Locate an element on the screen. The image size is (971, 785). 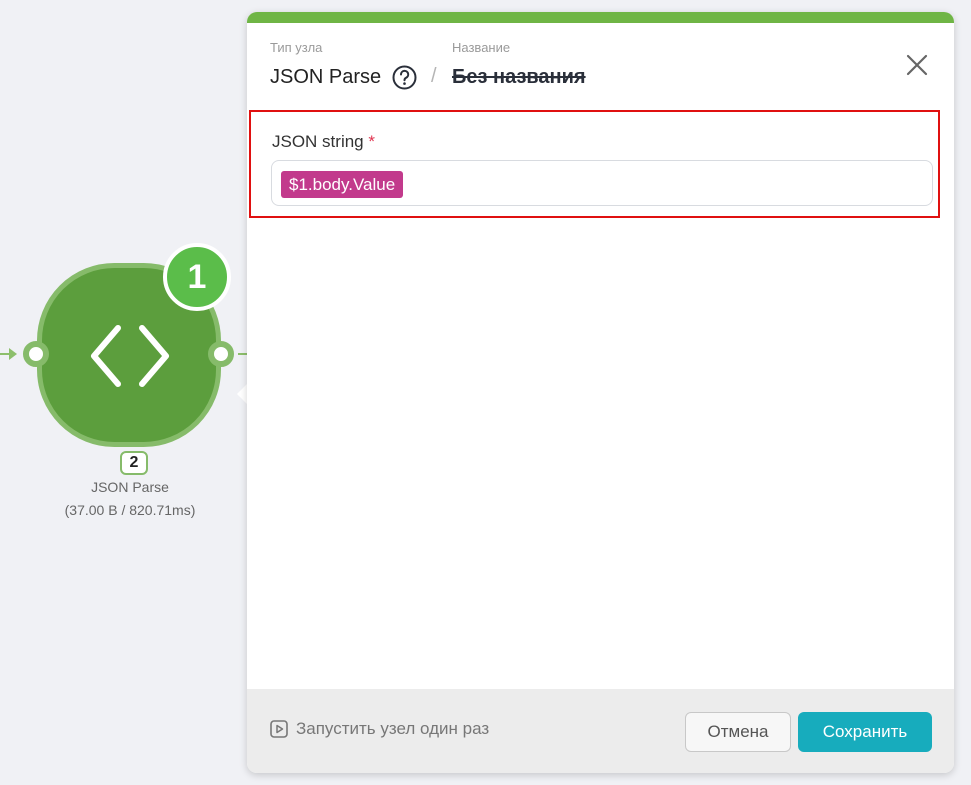
play-icon is located at coordinates (279, 729).